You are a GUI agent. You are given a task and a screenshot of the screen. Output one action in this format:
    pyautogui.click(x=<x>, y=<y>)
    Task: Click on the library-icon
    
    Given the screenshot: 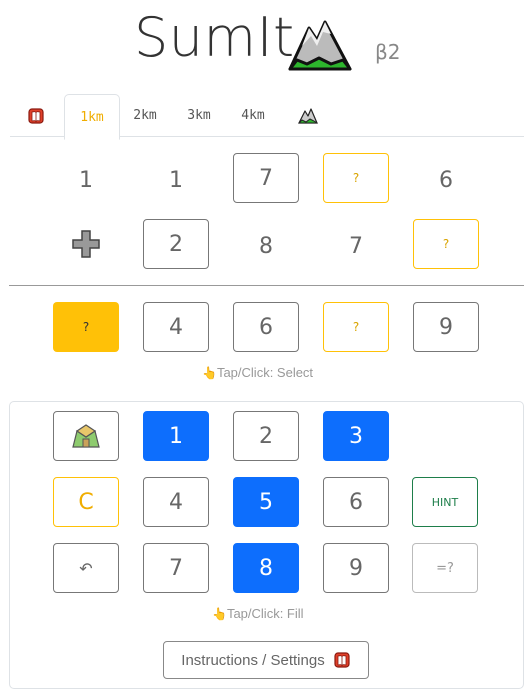 What is the action you would take?
    pyautogui.click(x=86, y=436)
    